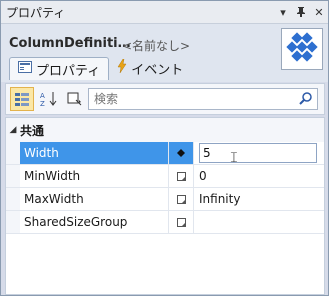  I want to click on text-cursor-icon: 𝙸, so click(234, 158).